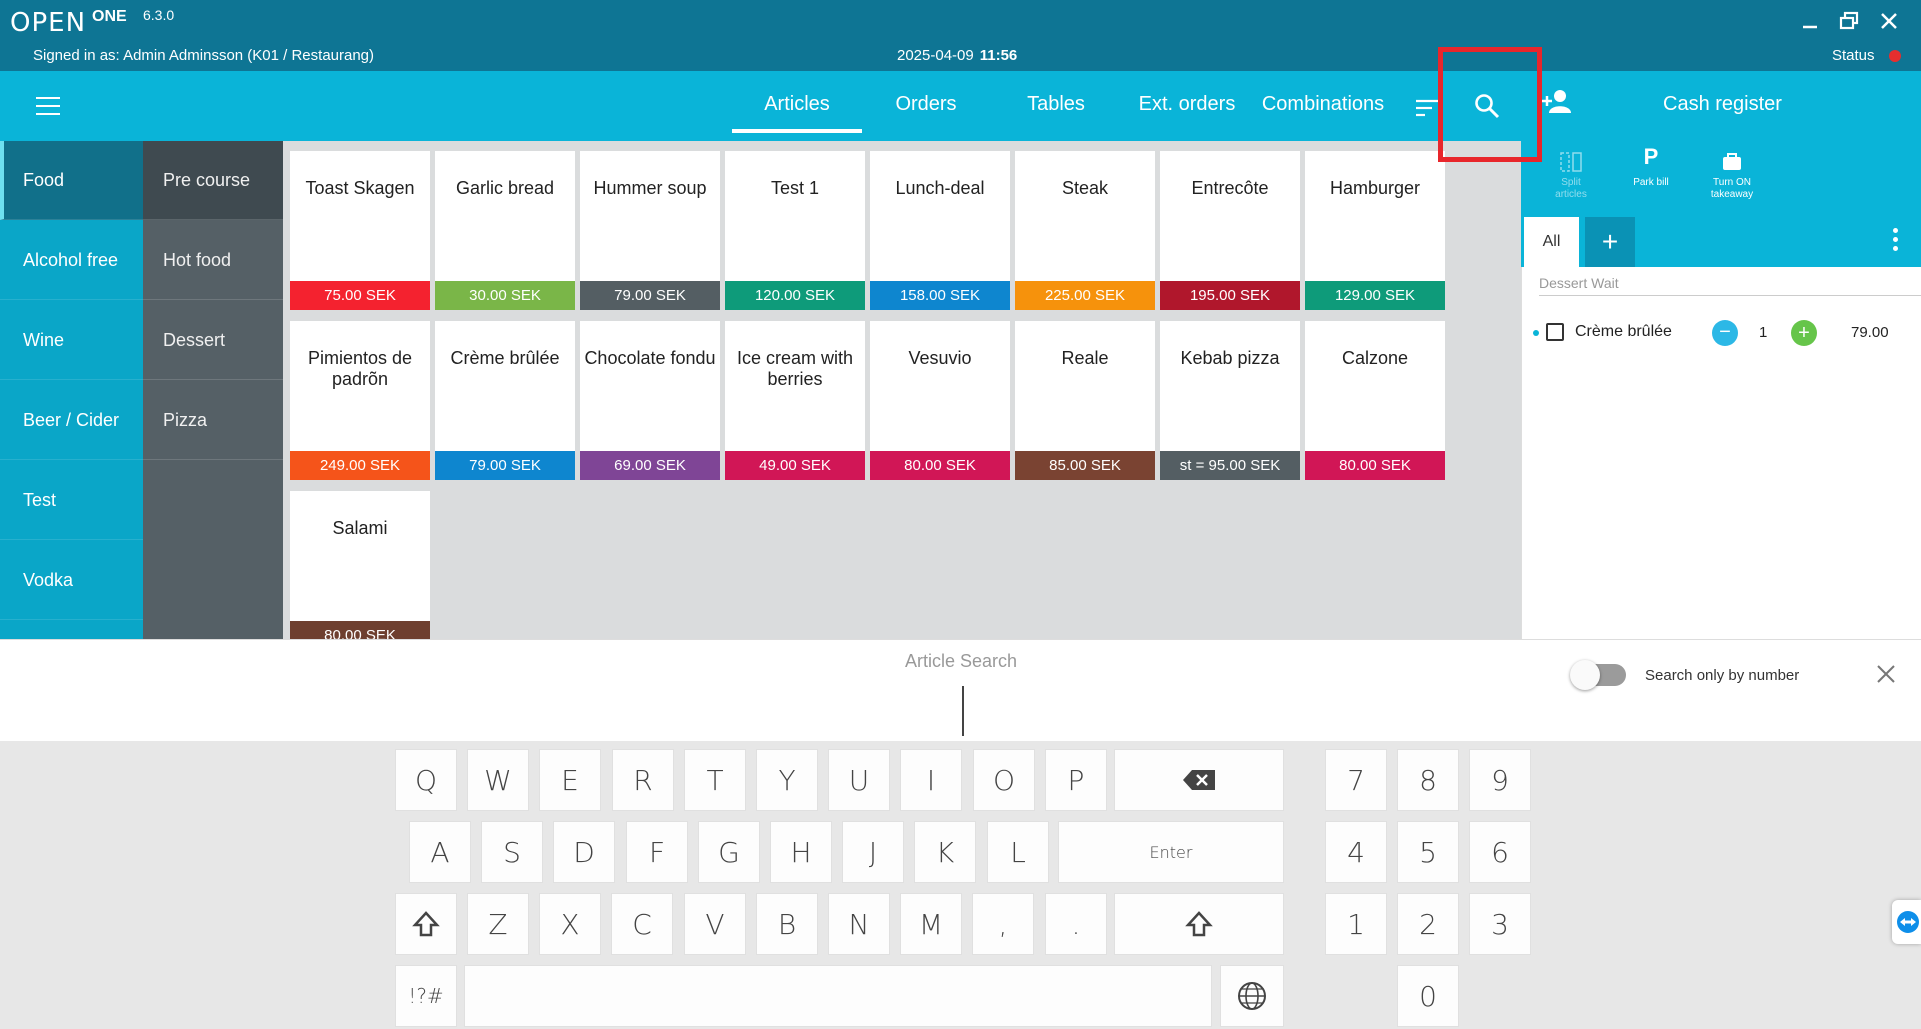  What do you see at coordinates (360, 230) in the screenshot?
I see `article-card: Toast Skagen 75.00 SEK` at bounding box center [360, 230].